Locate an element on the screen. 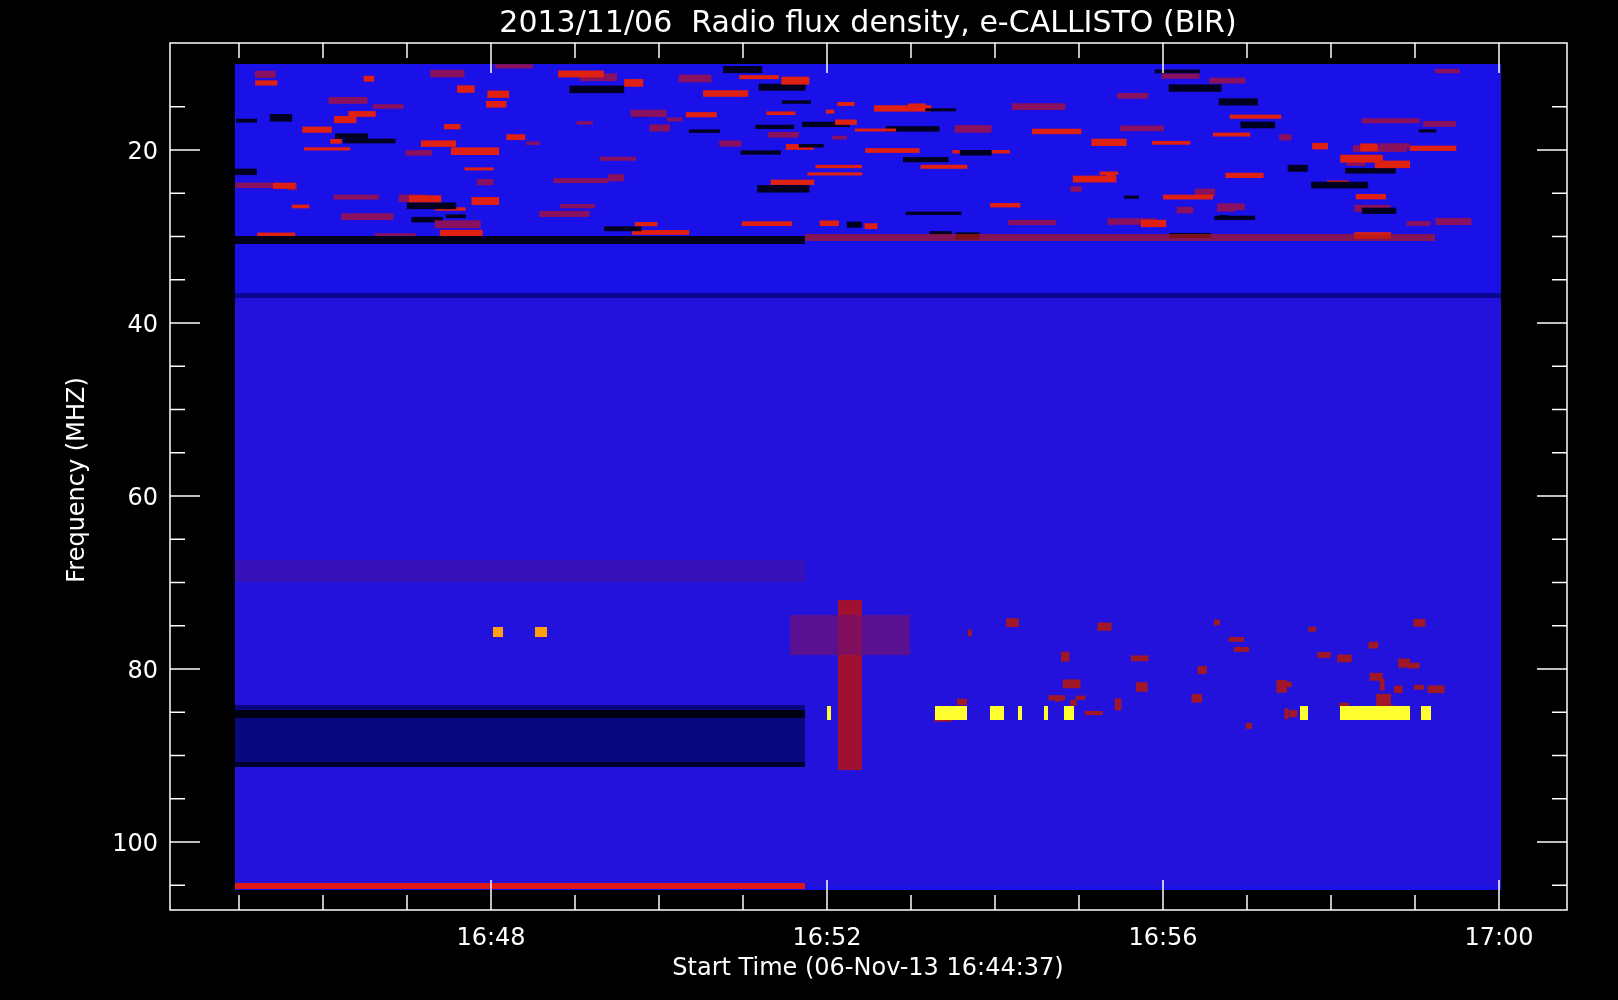 The height and width of the screenshot is (1000, 1618). tick-label: 60 is located at coordinates (142, 497).